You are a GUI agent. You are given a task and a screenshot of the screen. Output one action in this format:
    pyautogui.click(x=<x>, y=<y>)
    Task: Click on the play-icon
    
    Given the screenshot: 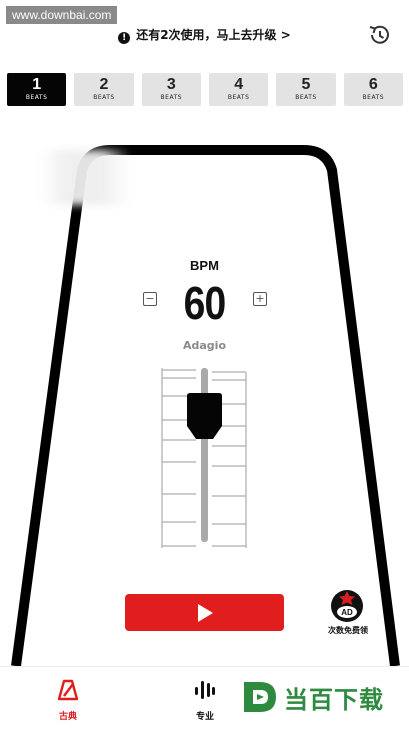 What is the action you would take?
    pyautogui.click(x=205, y=613)
    